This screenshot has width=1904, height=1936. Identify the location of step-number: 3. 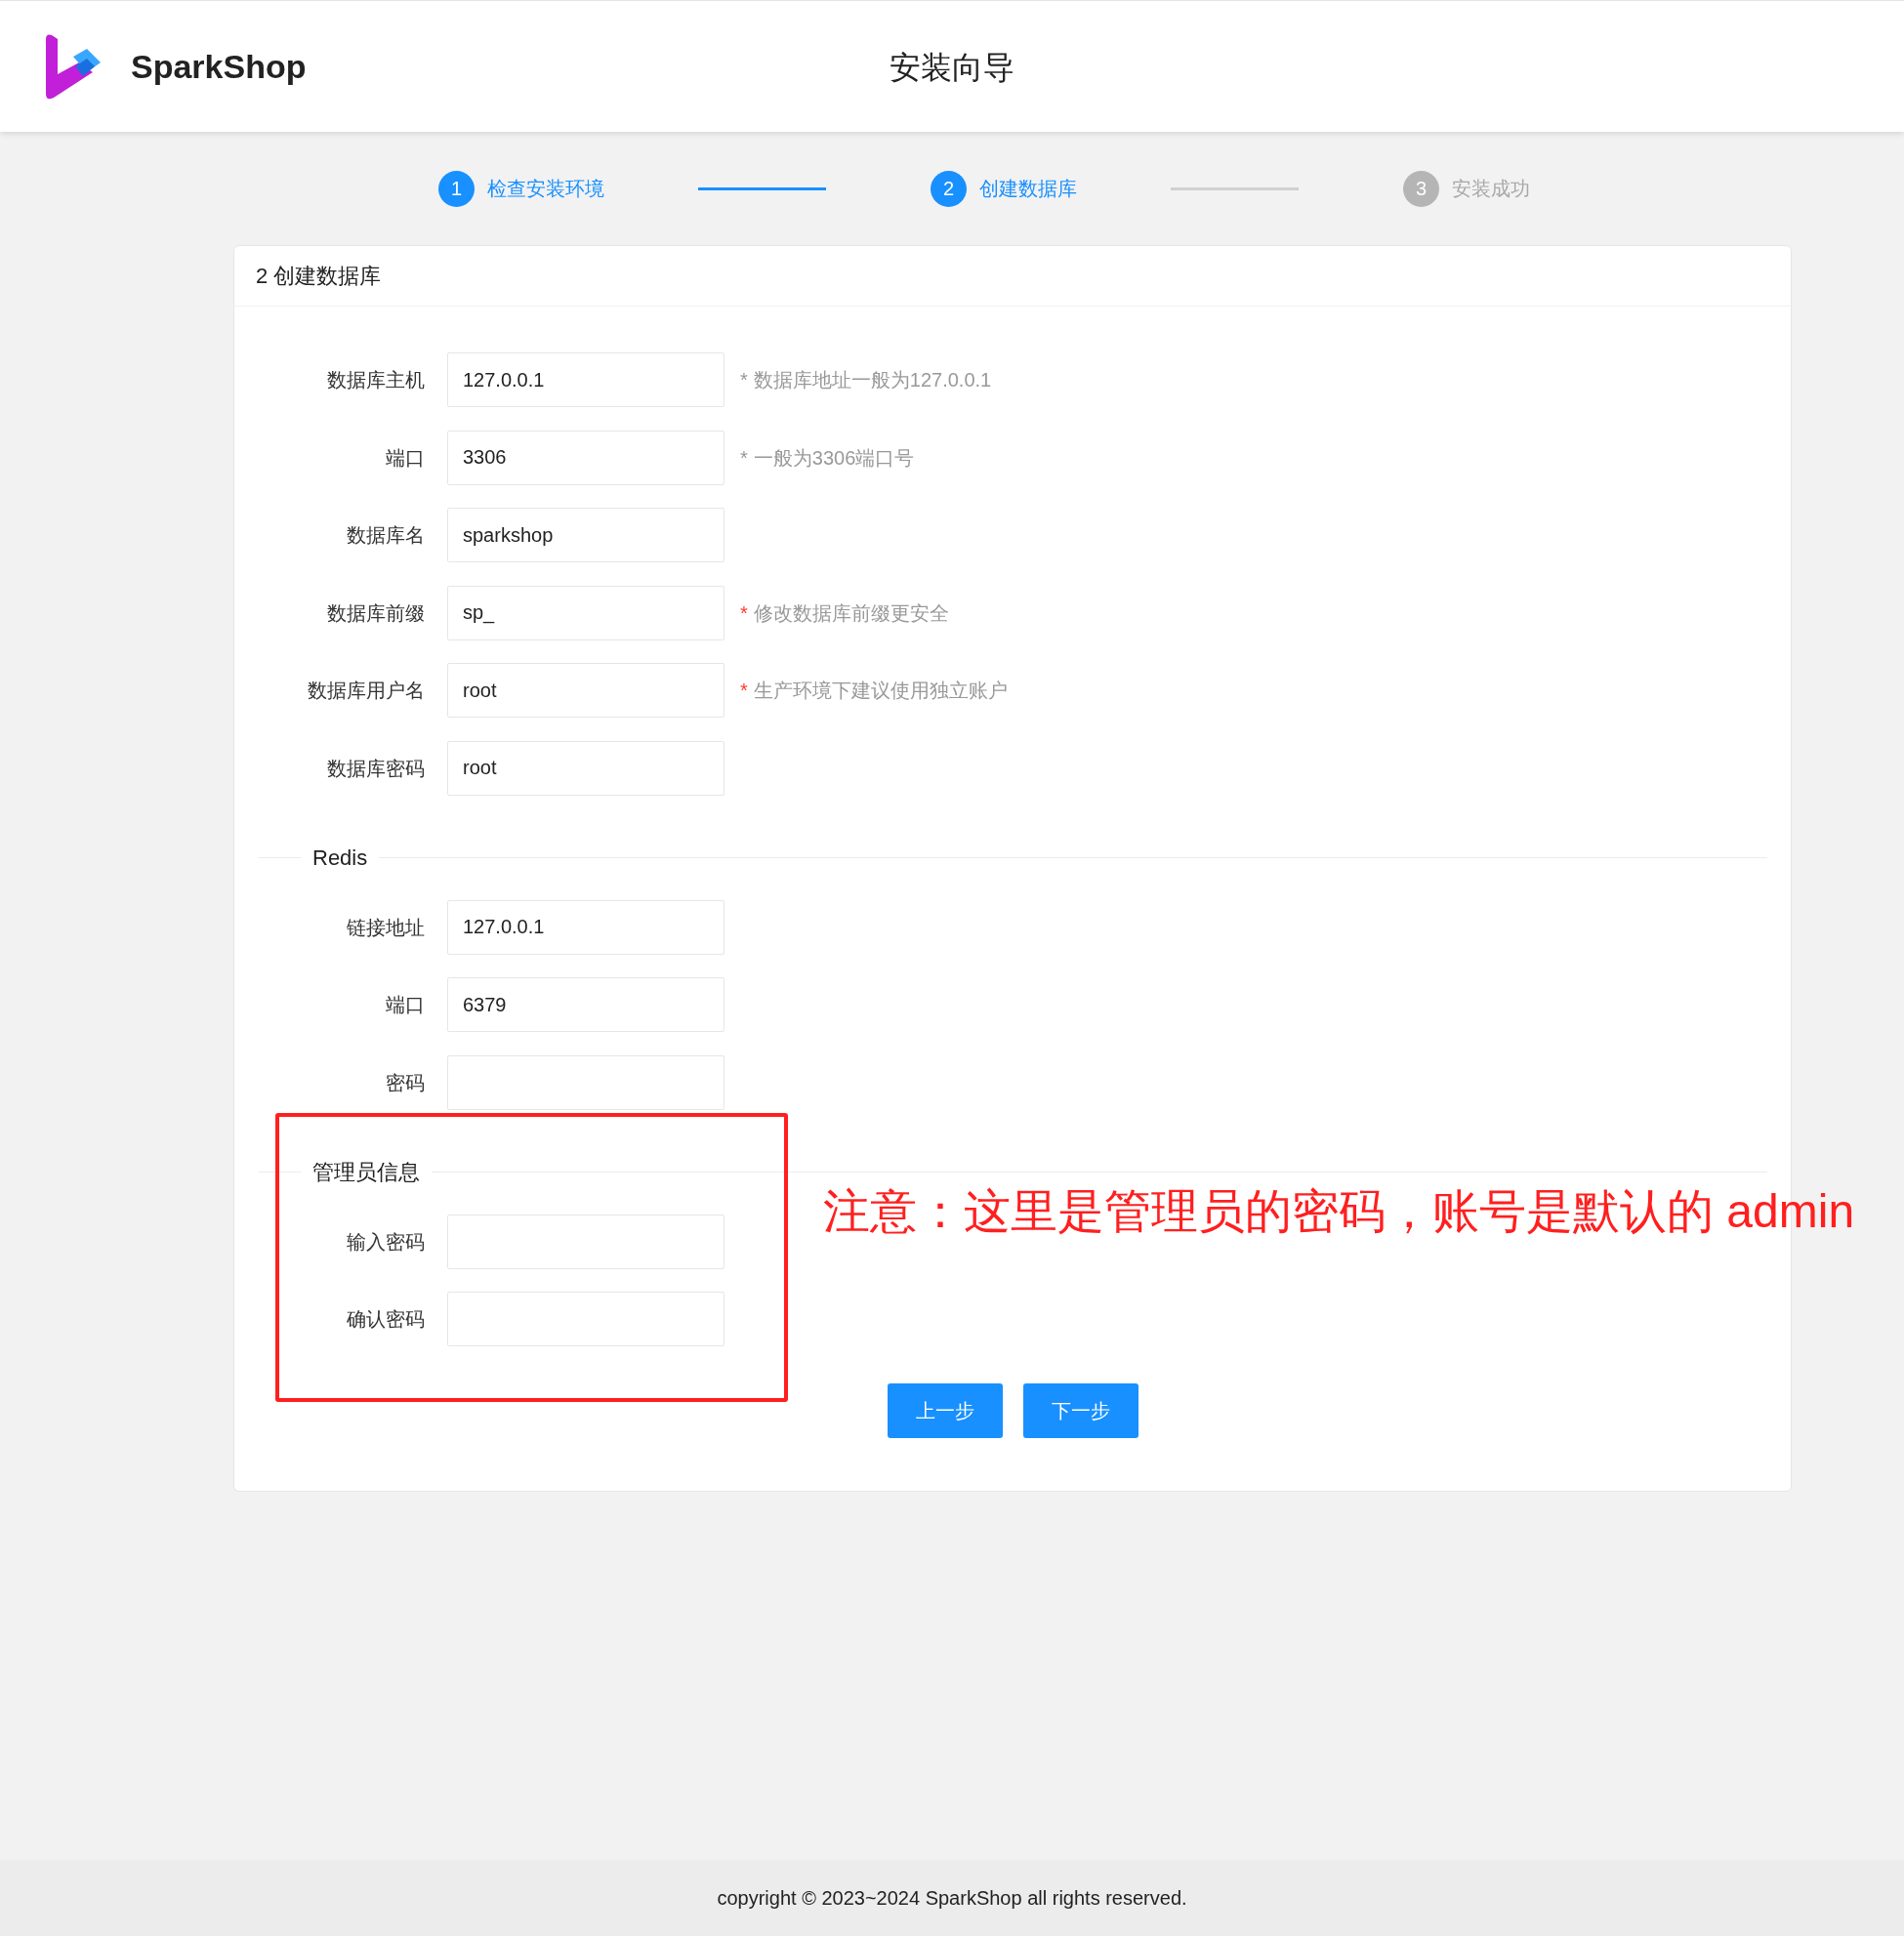
(1421, 188).